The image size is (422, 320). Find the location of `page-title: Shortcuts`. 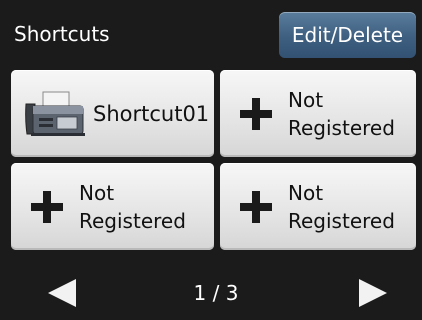

page-title: Shortcuts is located at coordinates (62, 34).